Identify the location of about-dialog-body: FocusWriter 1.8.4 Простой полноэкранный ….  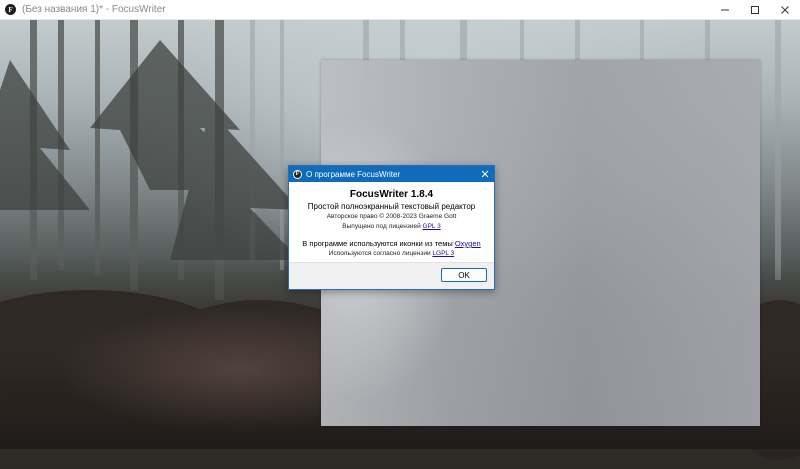
(391, 222).